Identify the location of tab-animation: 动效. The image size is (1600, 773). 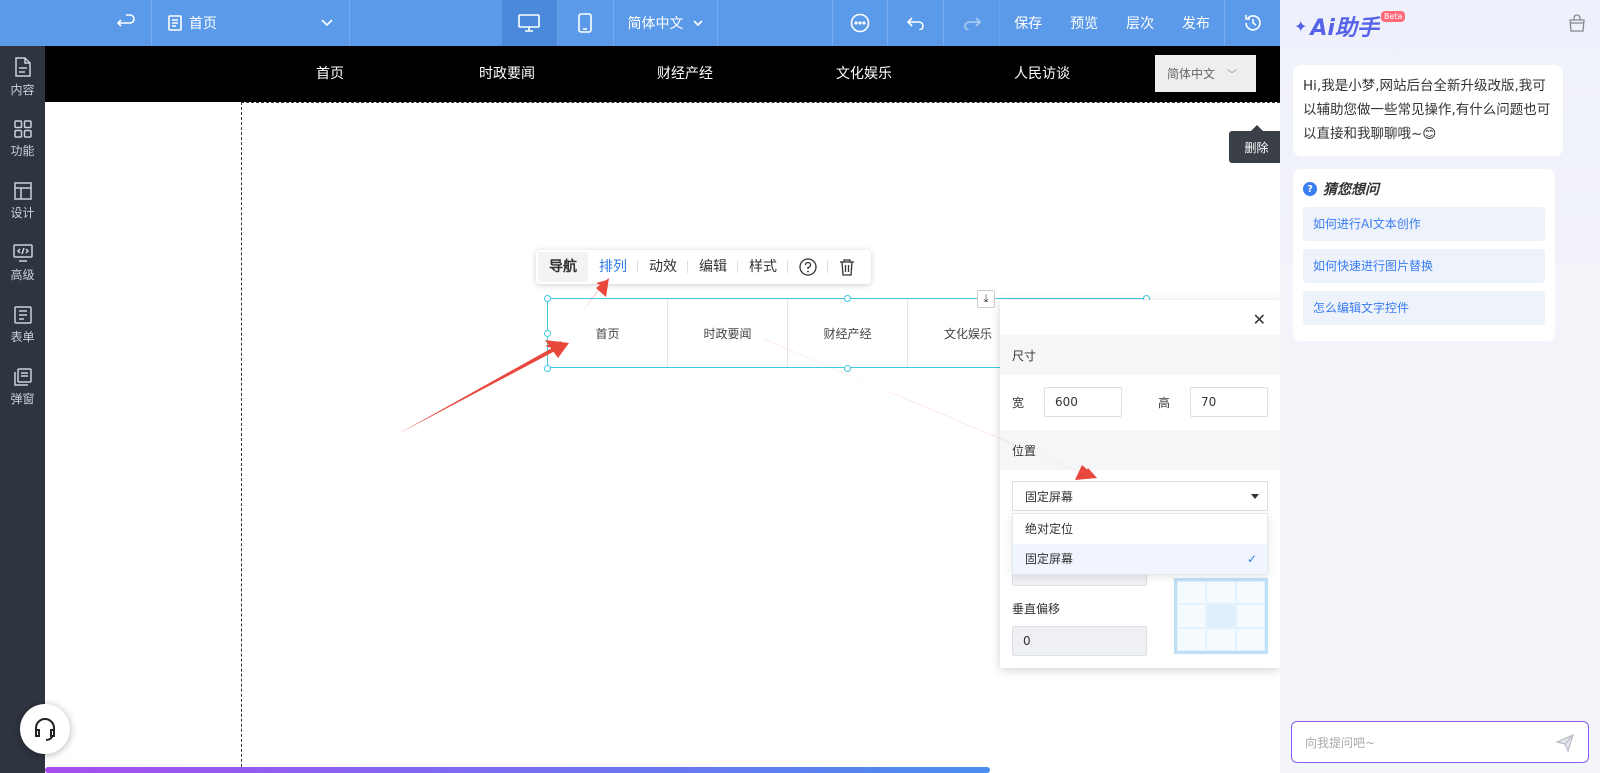
(663, 267).